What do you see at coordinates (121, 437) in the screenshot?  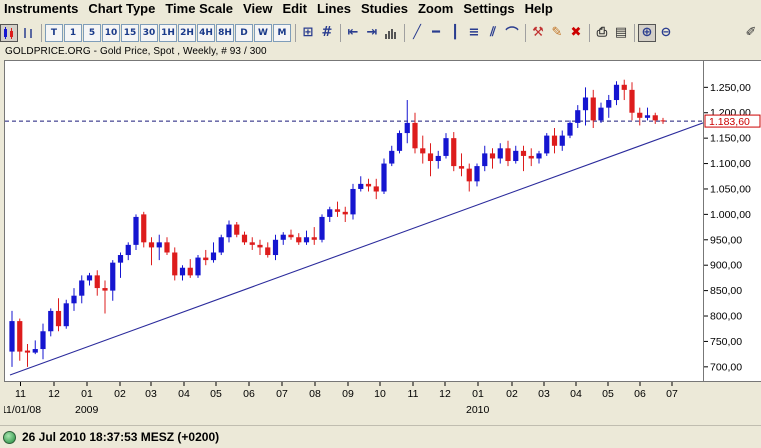 I see `status-datetime: 26 Jul 2010 18:37:53 MESZ (+0200)` at bounding box center [121, 437].